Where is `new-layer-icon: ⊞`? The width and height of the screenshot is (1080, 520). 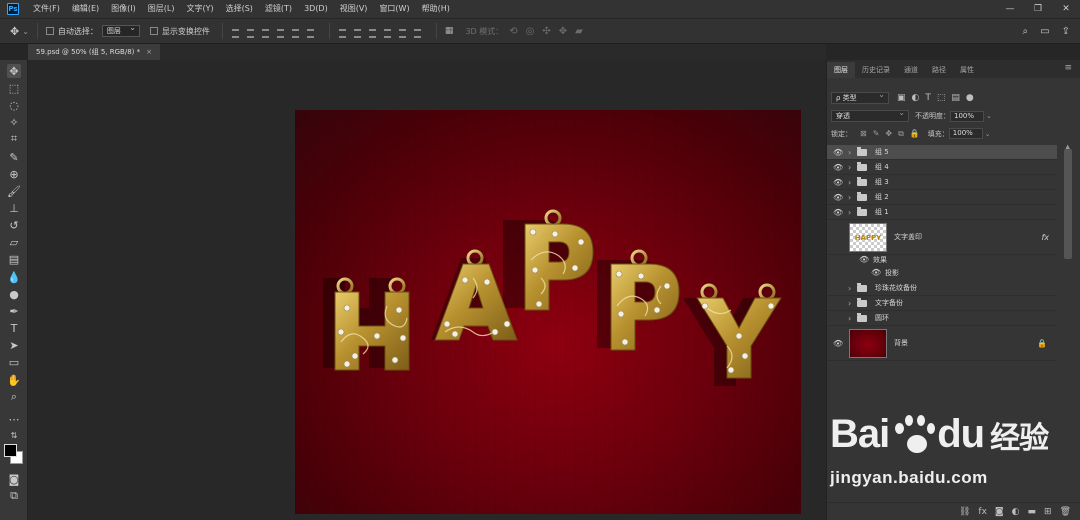 new-layer-icon: ⊞ is located at coordinates (1048, 512).